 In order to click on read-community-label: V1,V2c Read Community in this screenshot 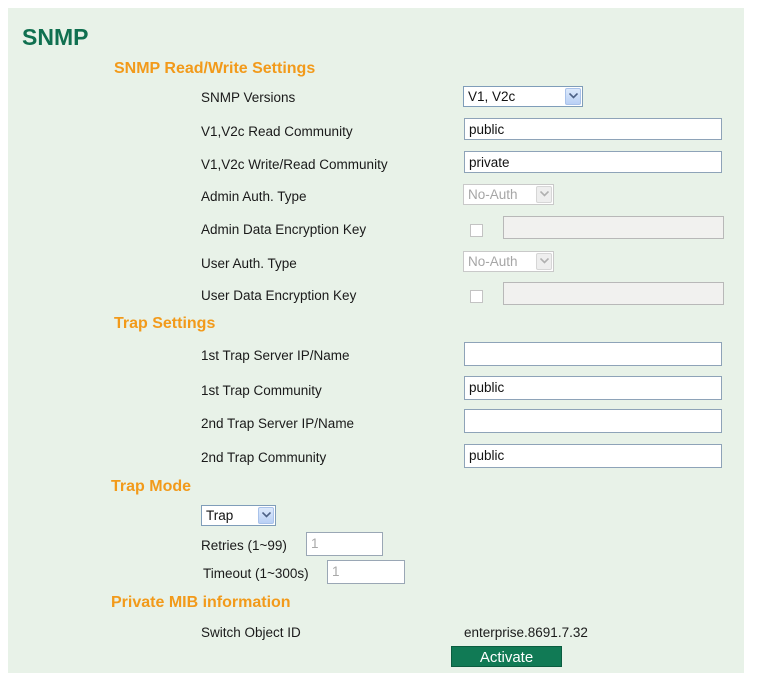, I will do `click(277, 131)`.